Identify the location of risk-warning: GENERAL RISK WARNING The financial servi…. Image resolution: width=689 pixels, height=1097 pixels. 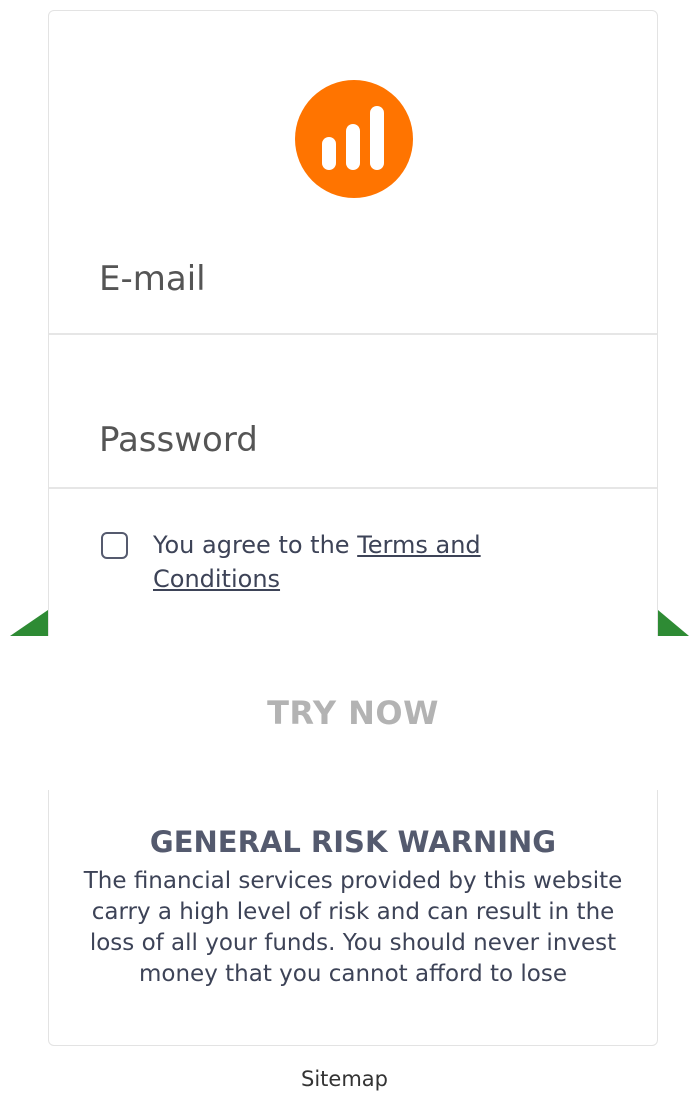
(353, 906).